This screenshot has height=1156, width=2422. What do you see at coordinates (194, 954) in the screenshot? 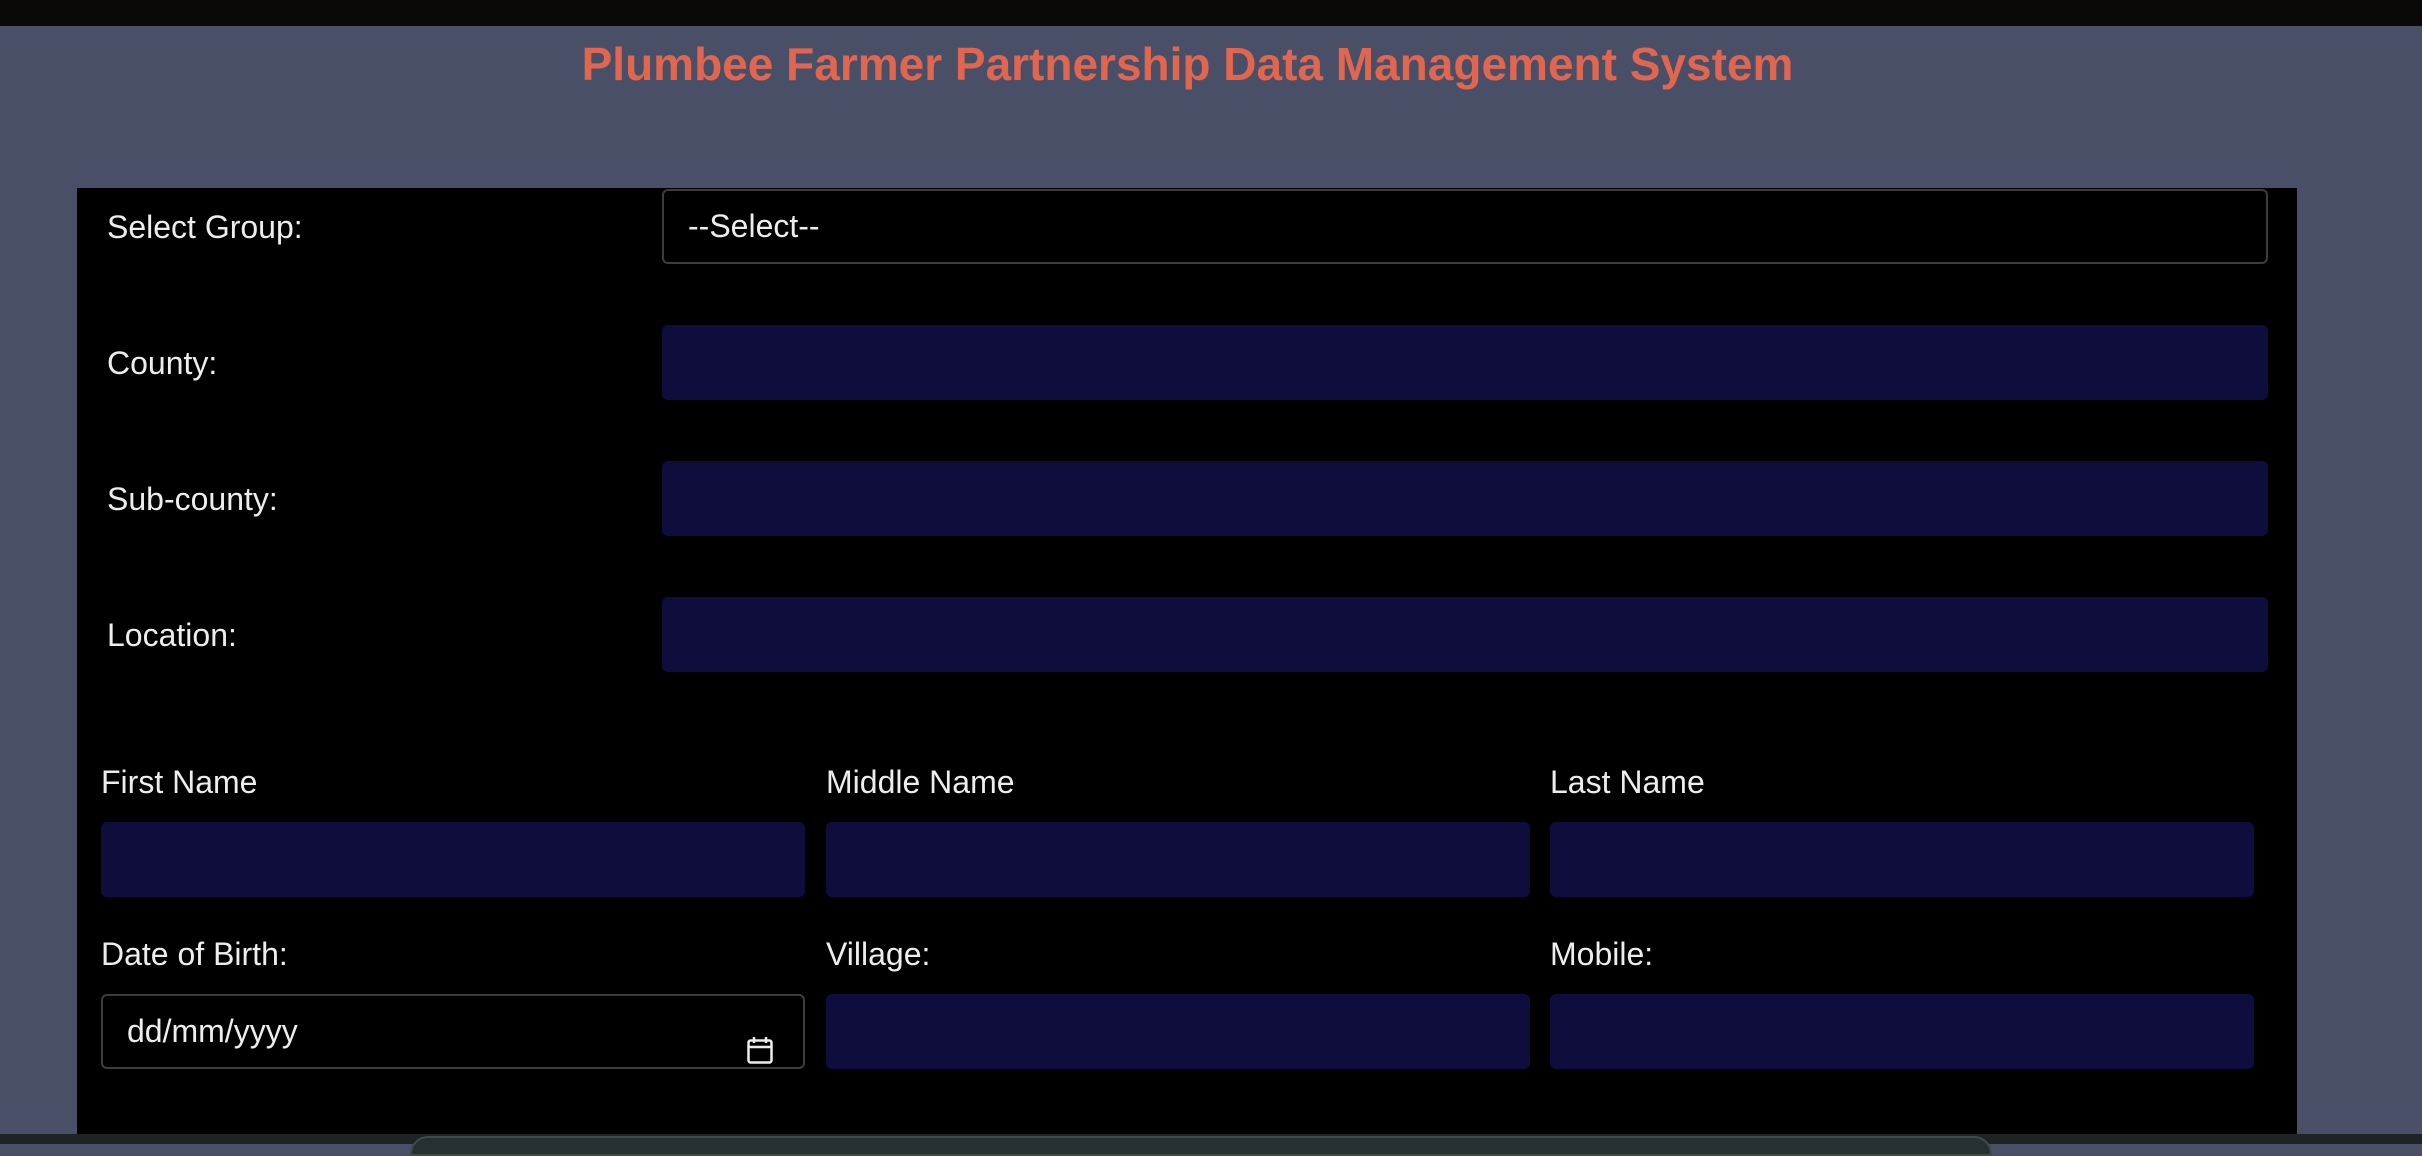
I see `dob-label: Date of Birth:` at bounding box center [194, 954].